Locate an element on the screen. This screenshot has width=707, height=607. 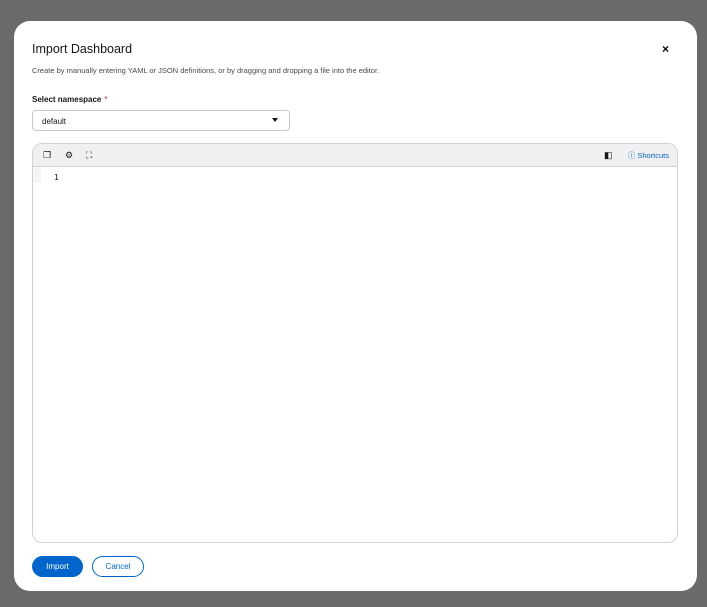
namespace-value: default is located at coordinates (54, 121).